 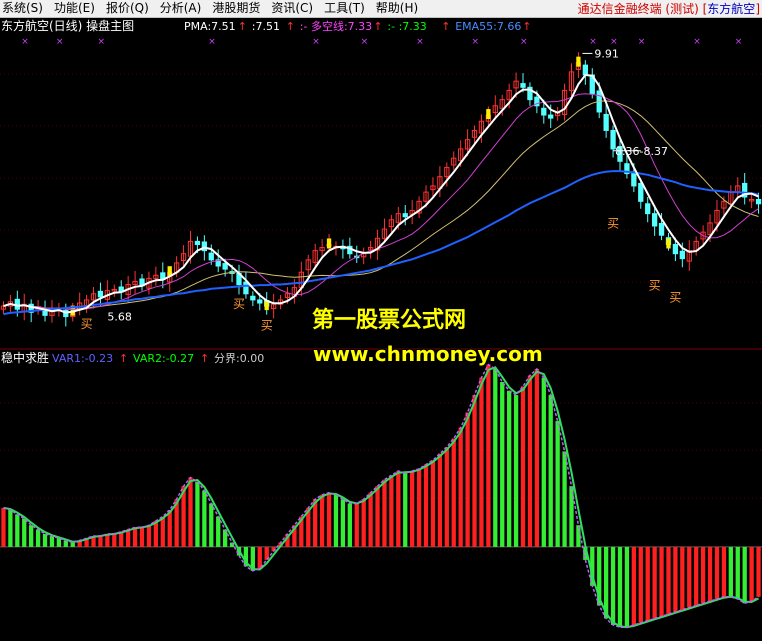 I want to click on watermark-url: www.chnmoney.com, so click(x=428, y=354).